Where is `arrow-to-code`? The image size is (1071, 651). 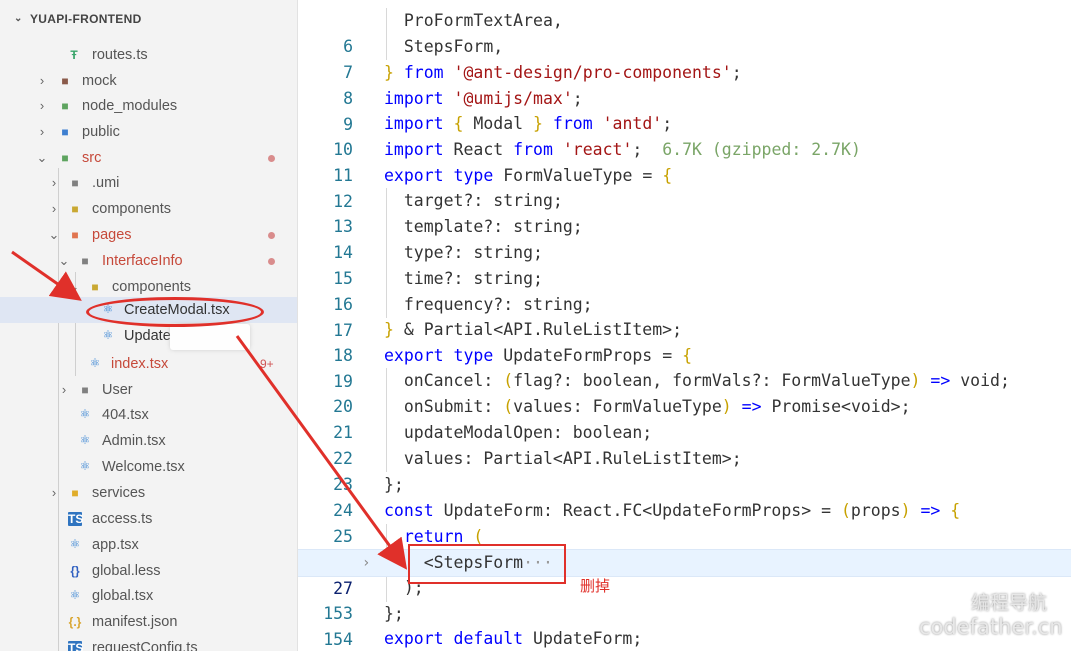 arrow-to-code is located at coordinates (321, 452).